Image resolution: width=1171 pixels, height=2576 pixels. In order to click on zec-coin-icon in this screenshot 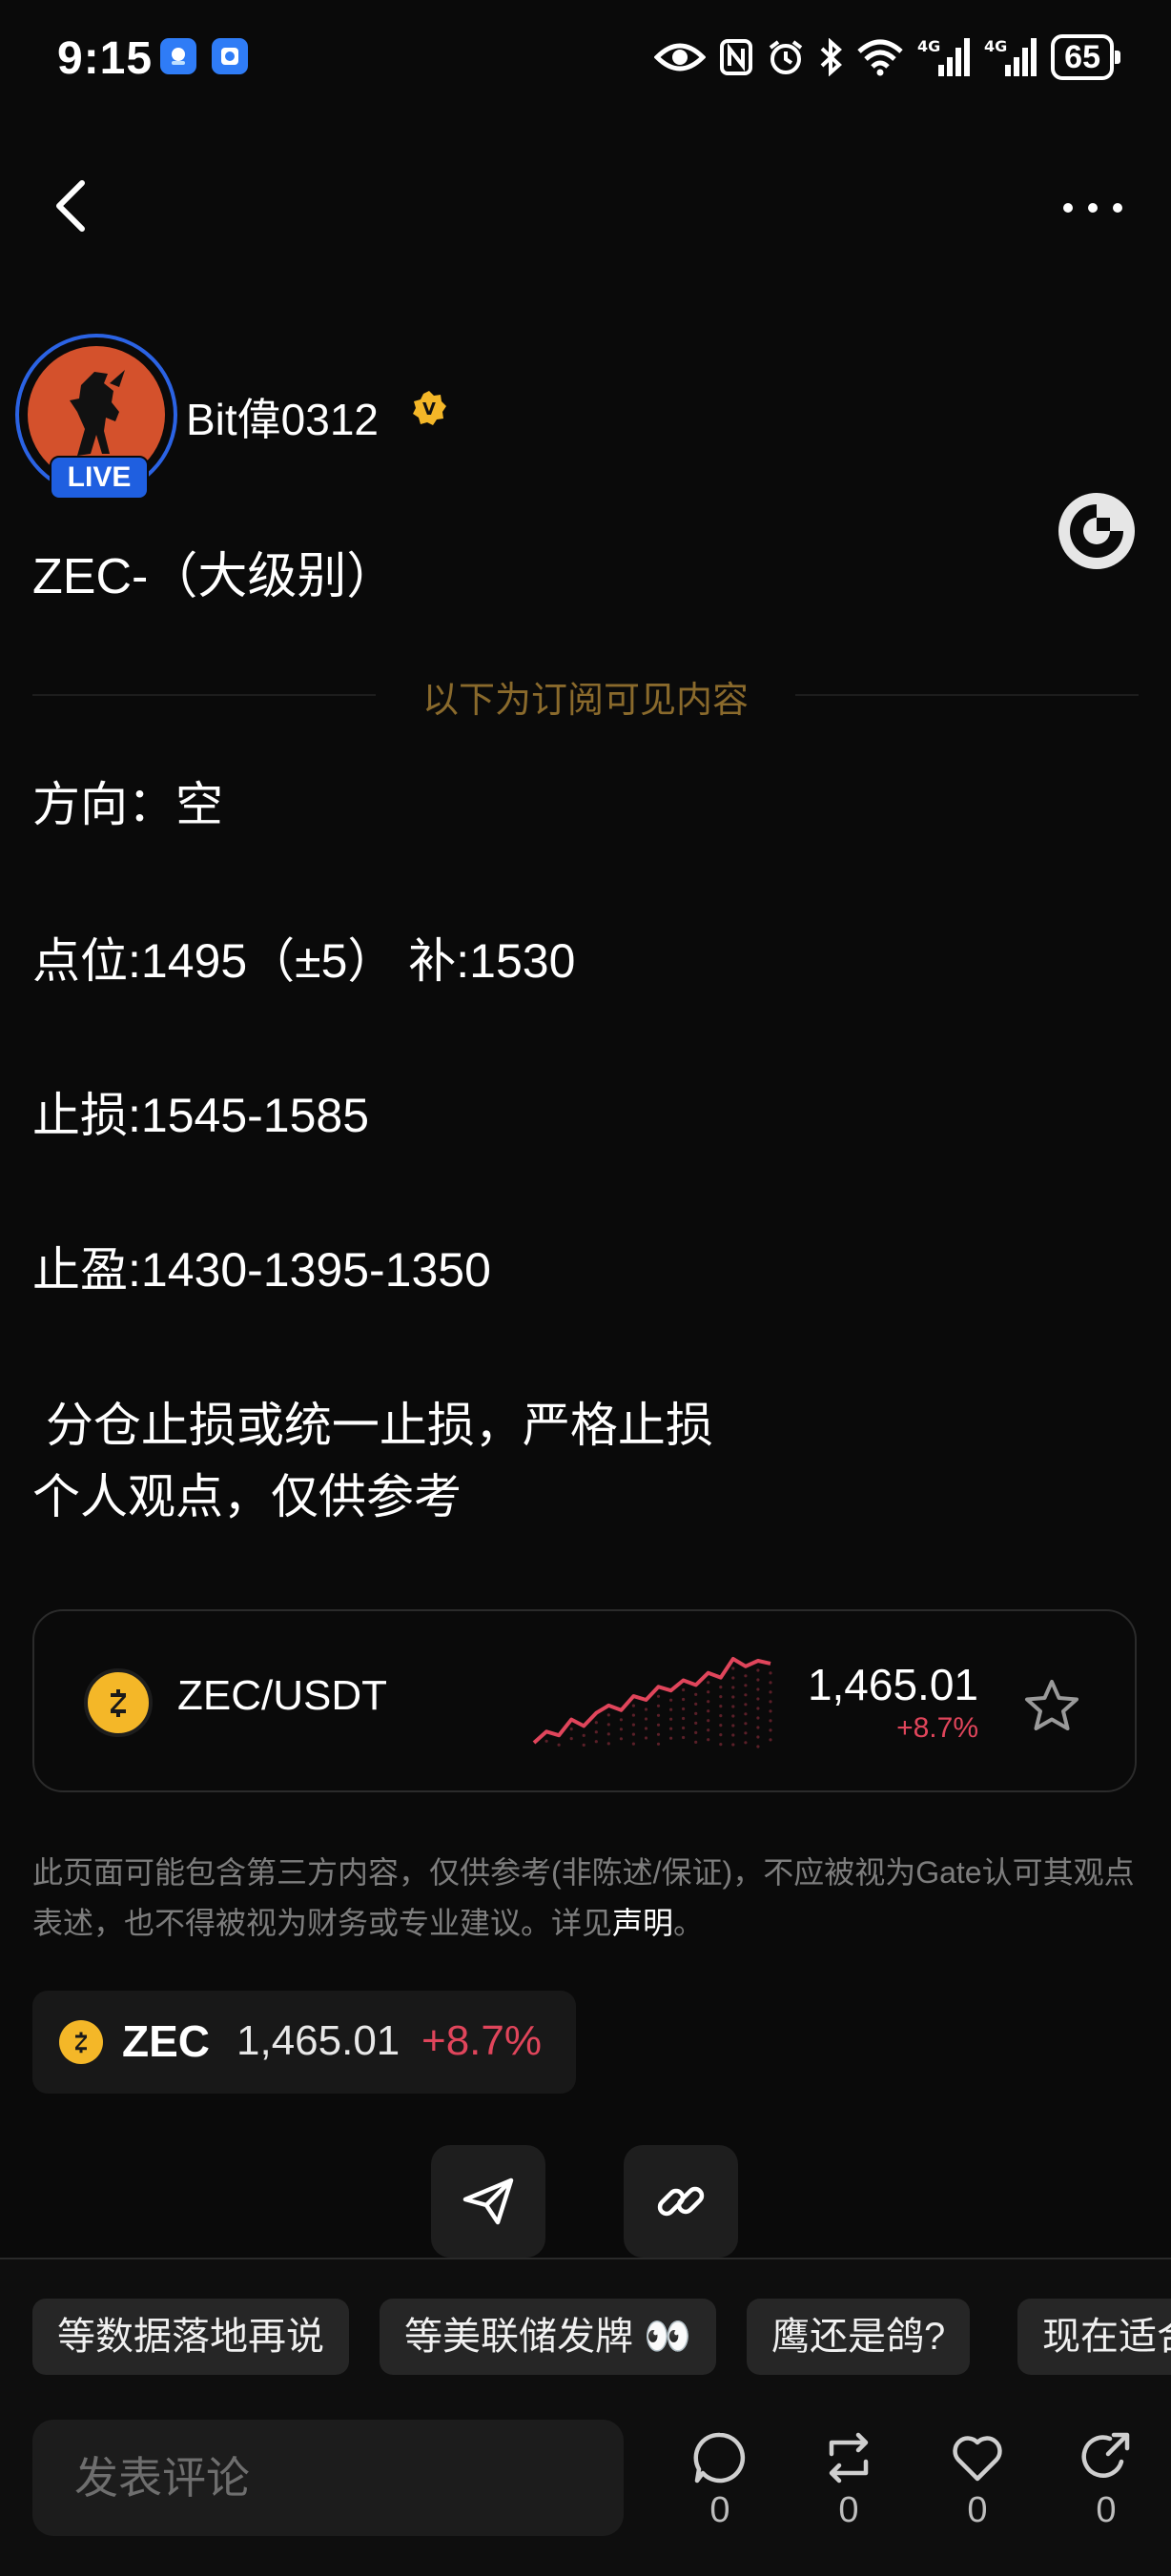, I will do `click(81, 2042)`.